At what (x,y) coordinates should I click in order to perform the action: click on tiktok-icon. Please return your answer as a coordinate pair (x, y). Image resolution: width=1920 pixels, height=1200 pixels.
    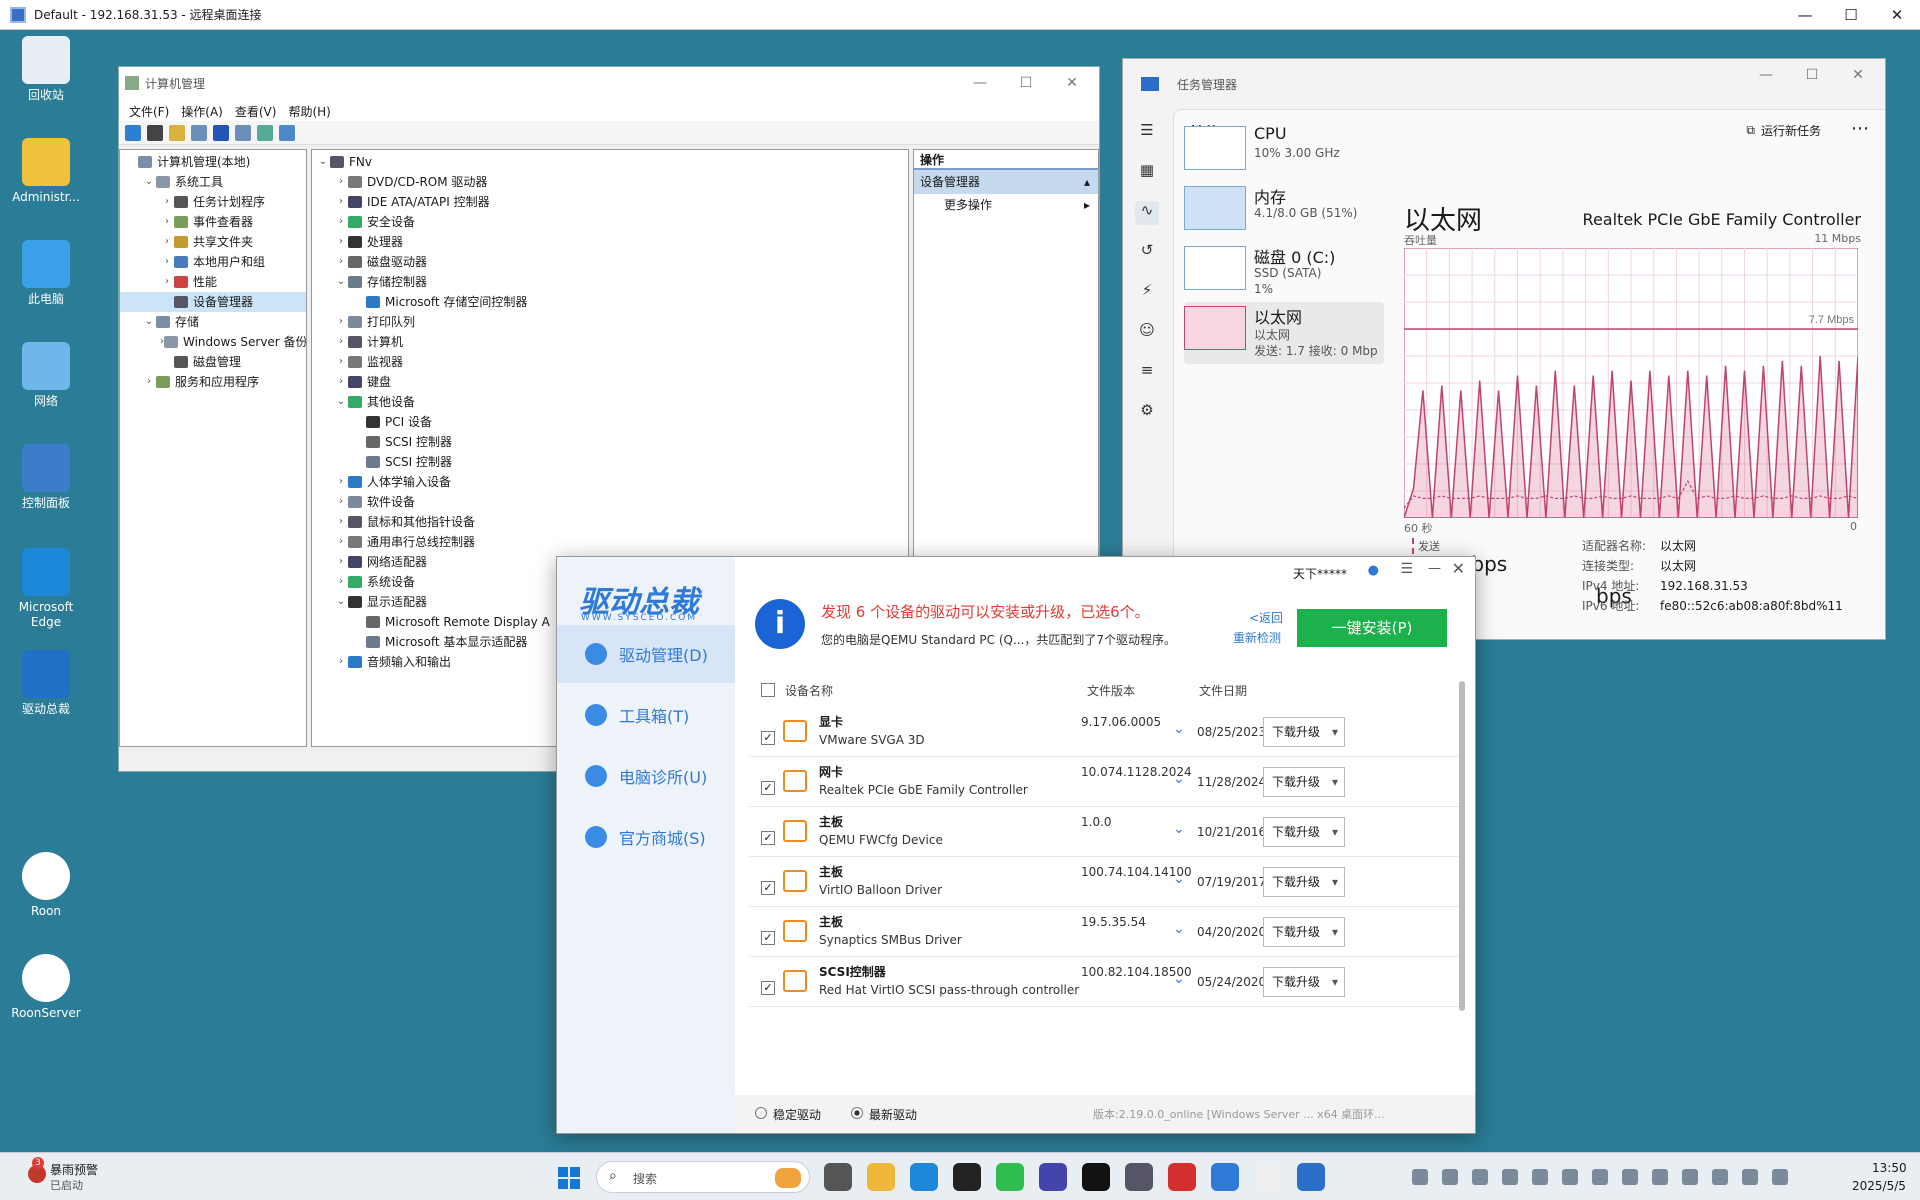
    Looking at the image, I should click on (1096, 1177).